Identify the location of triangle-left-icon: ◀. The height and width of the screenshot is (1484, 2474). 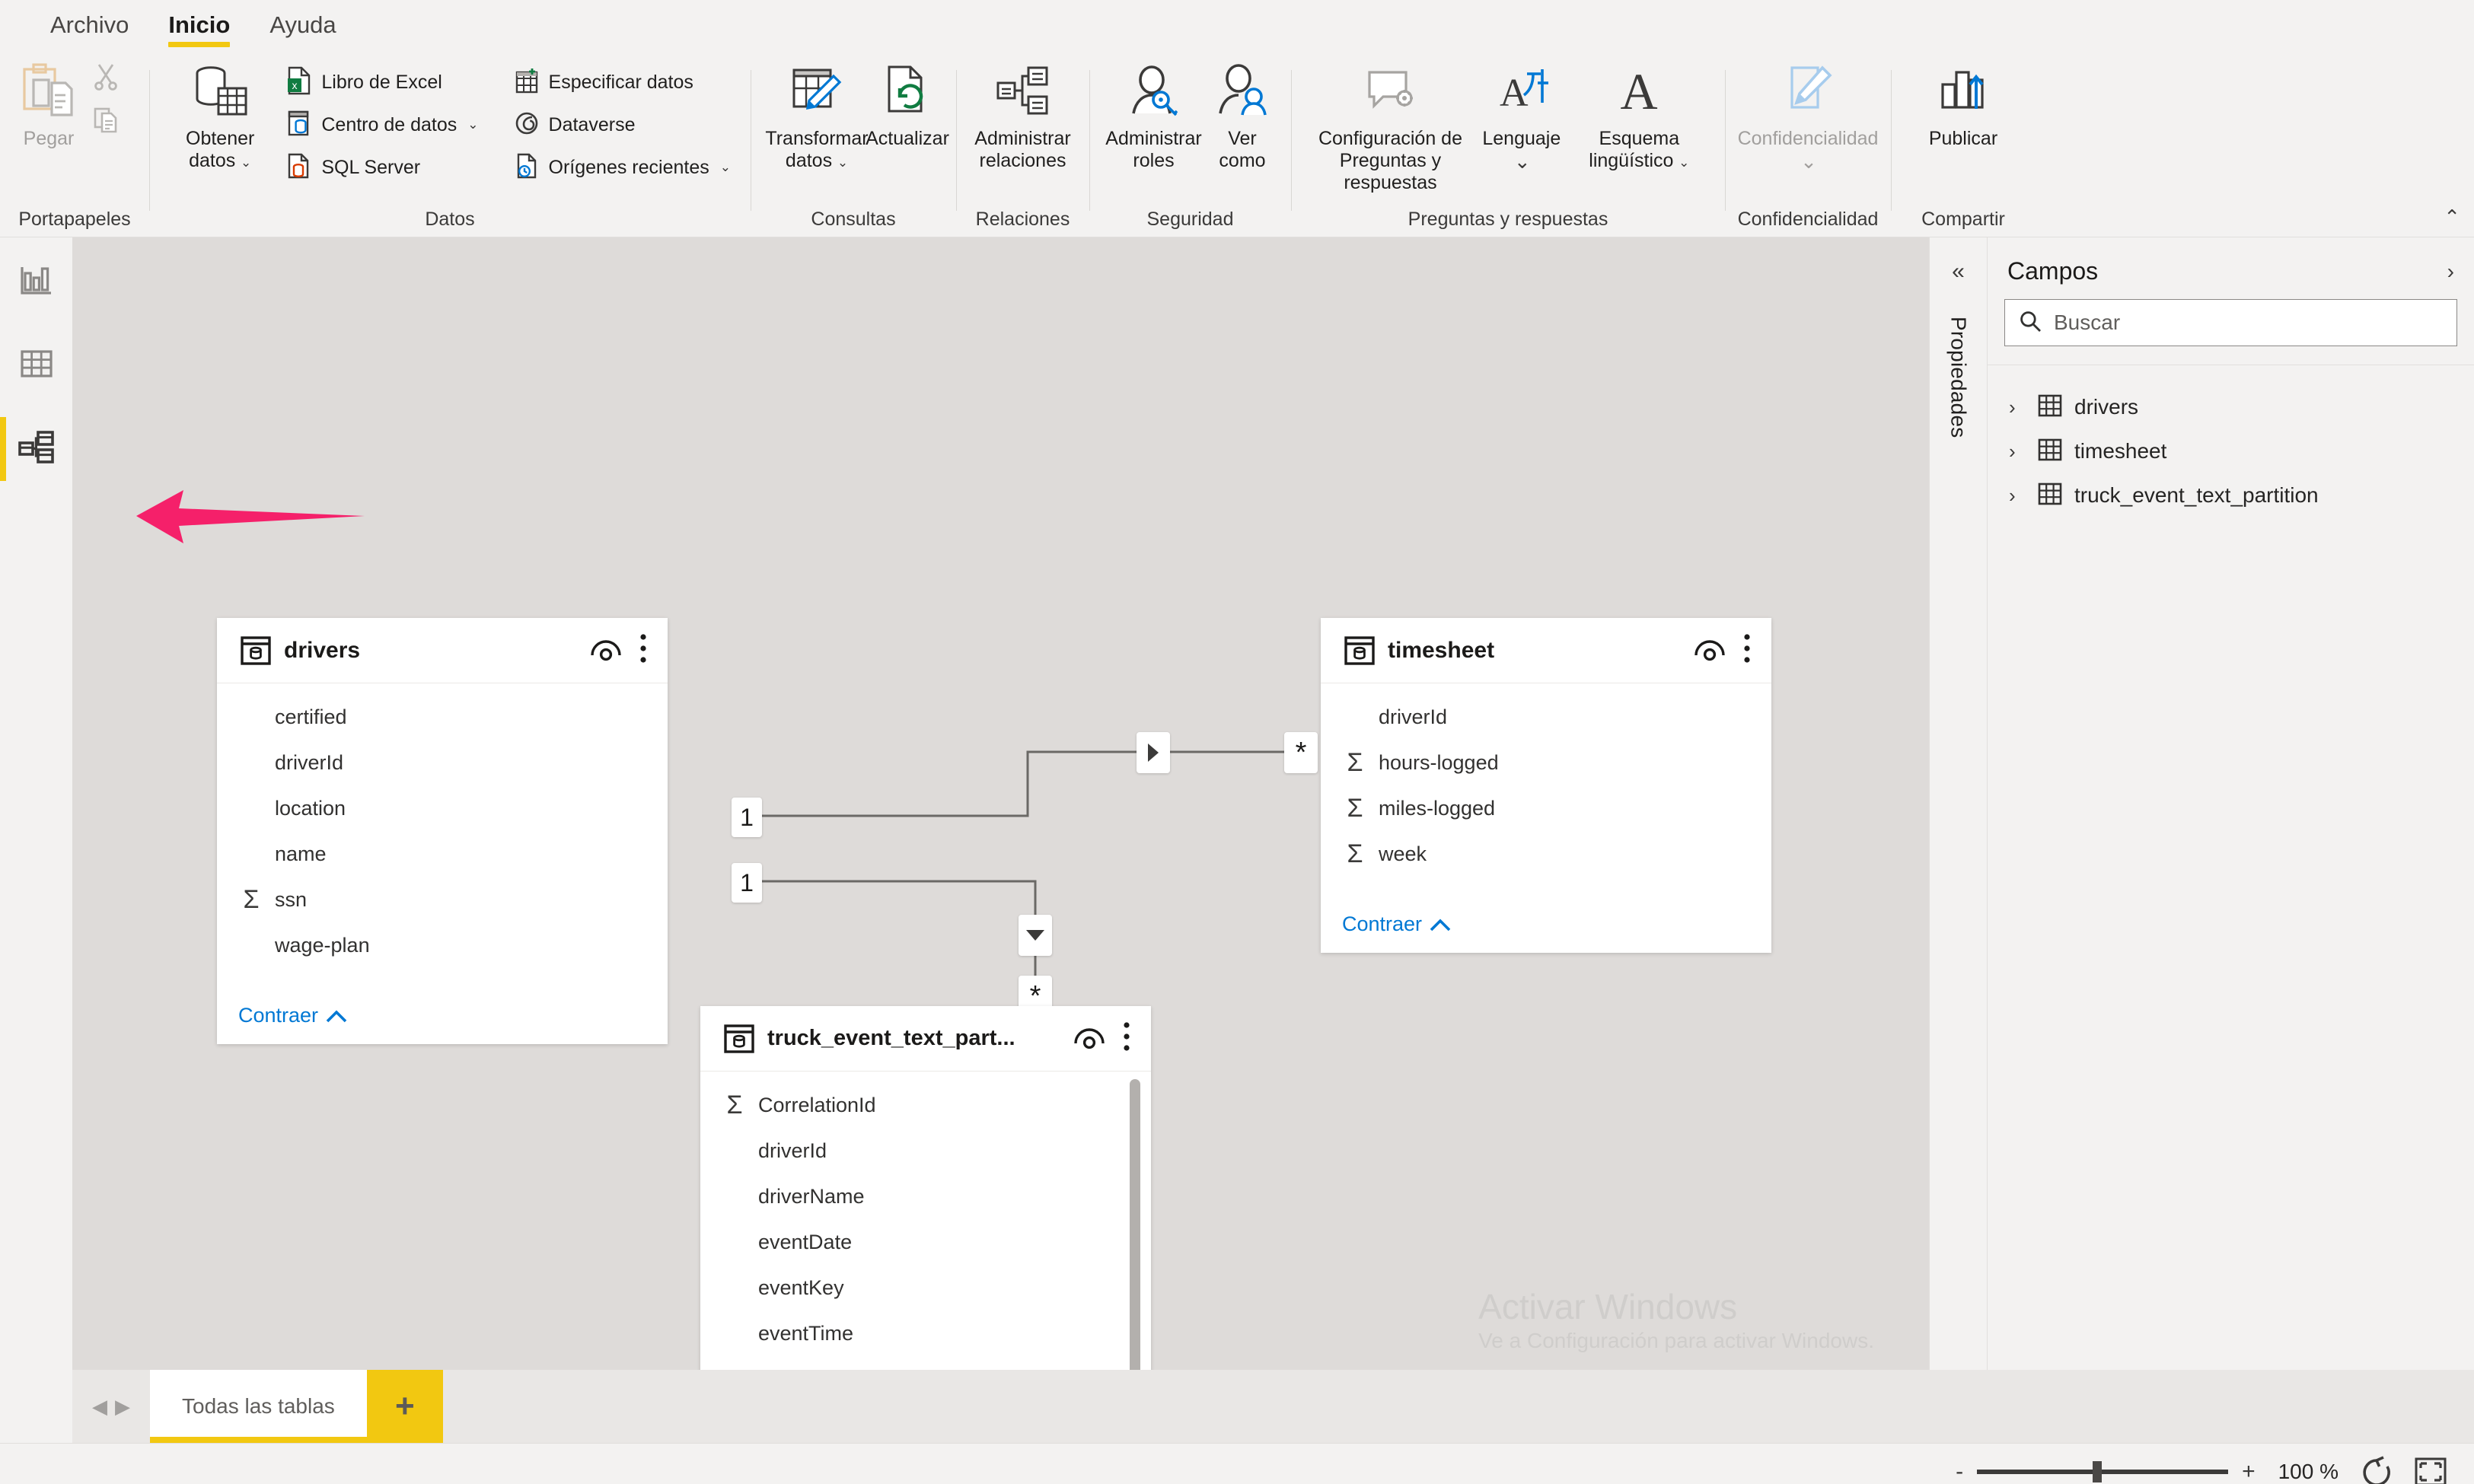
(99, 1407).